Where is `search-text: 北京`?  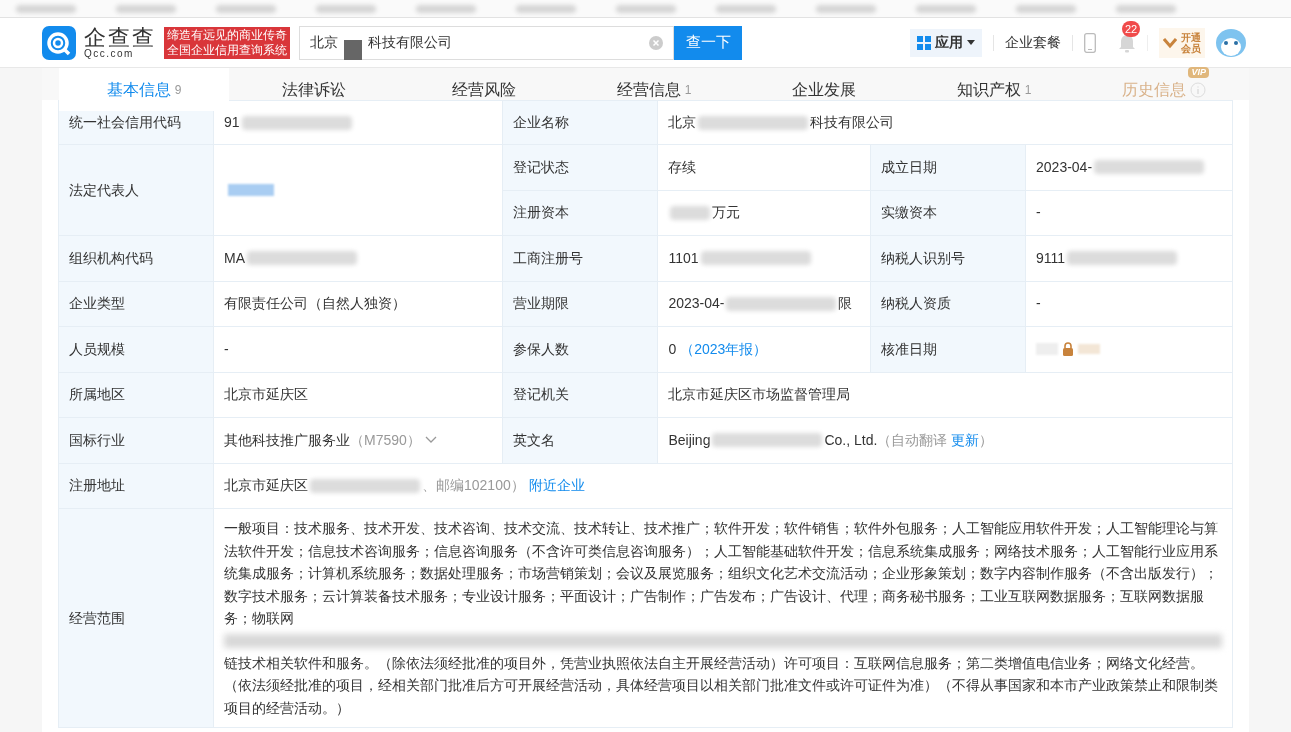 search-text: 北京 is located at coordinates (324, 42).